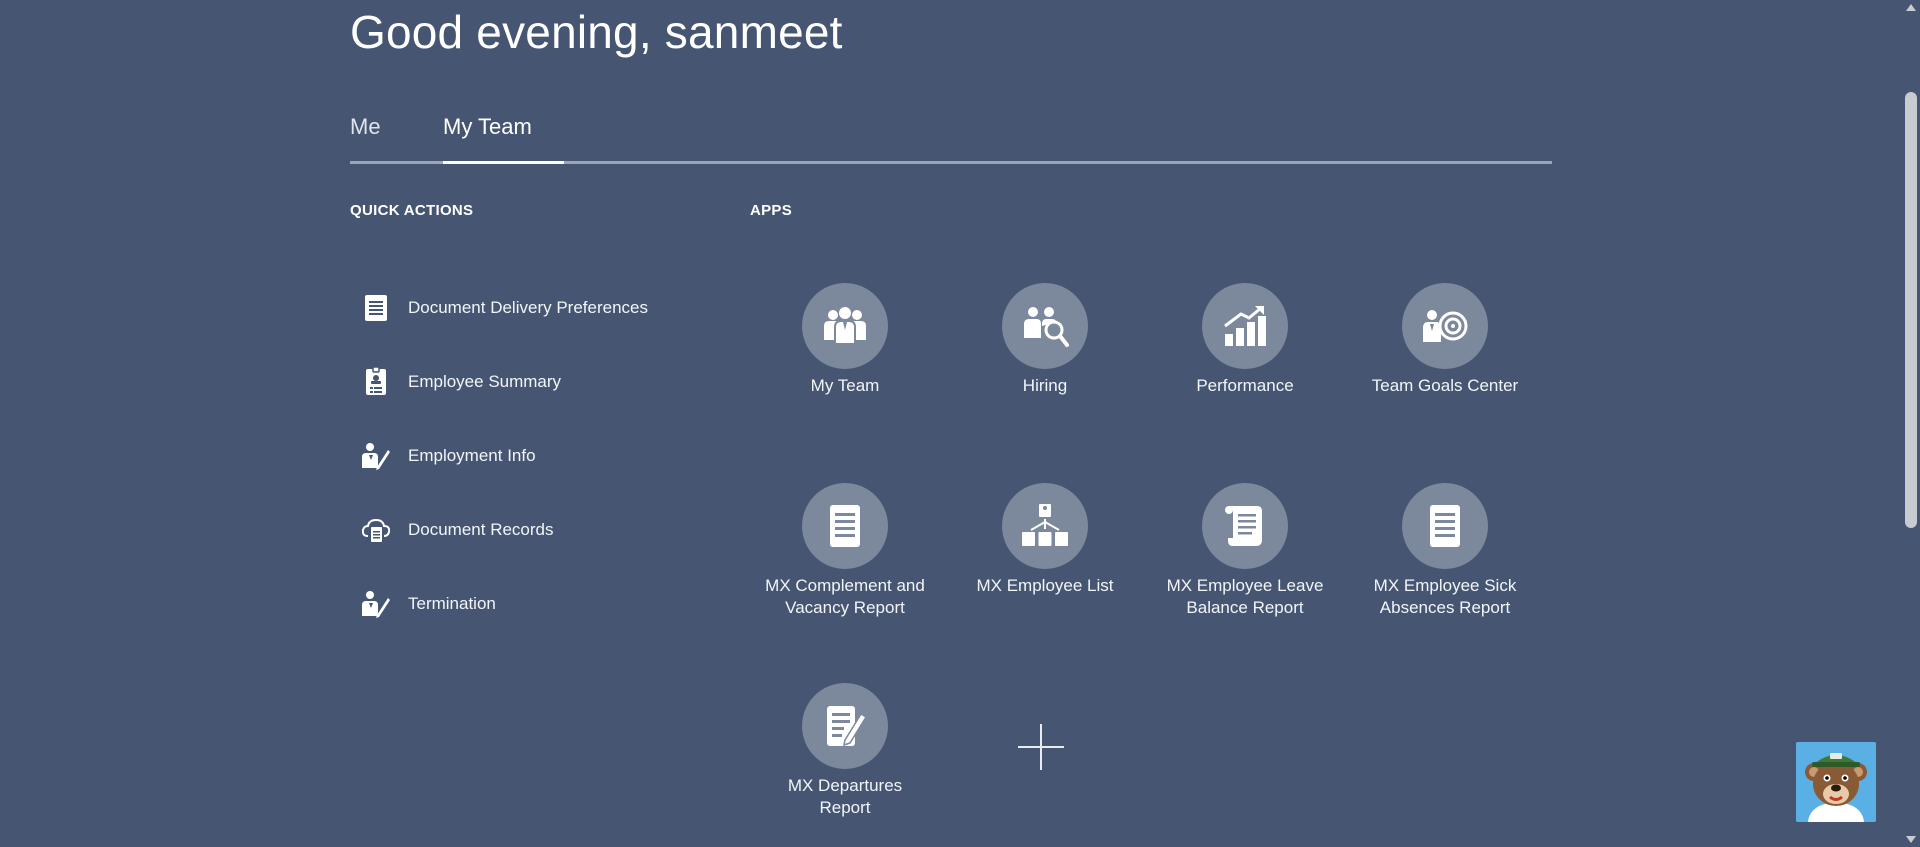  What do you see at coordinates (1045, 585) in the screenshot?
I see `app-label: MX Employee List` at bounding box center [1045, 585].